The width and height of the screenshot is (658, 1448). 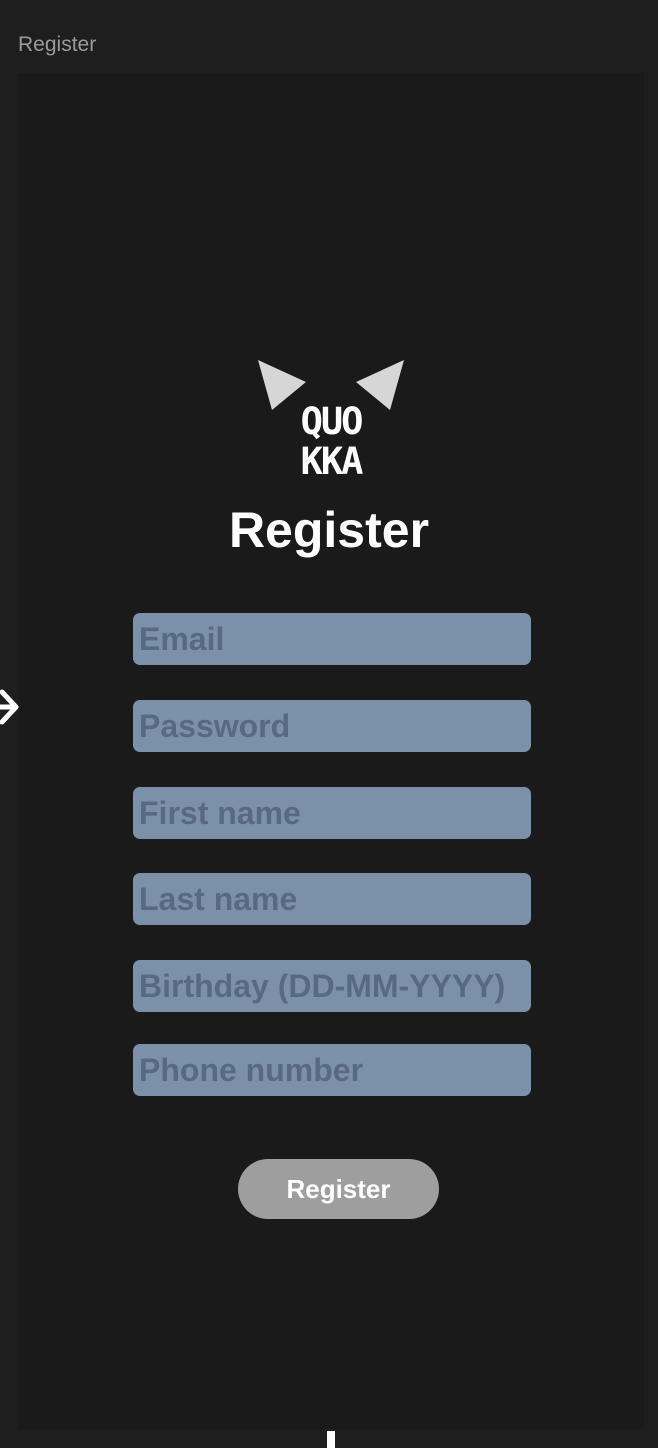 What do you see at coordinates (332, 639) in the screenshot?
I see `email-field` at bounding box center [332, 639].